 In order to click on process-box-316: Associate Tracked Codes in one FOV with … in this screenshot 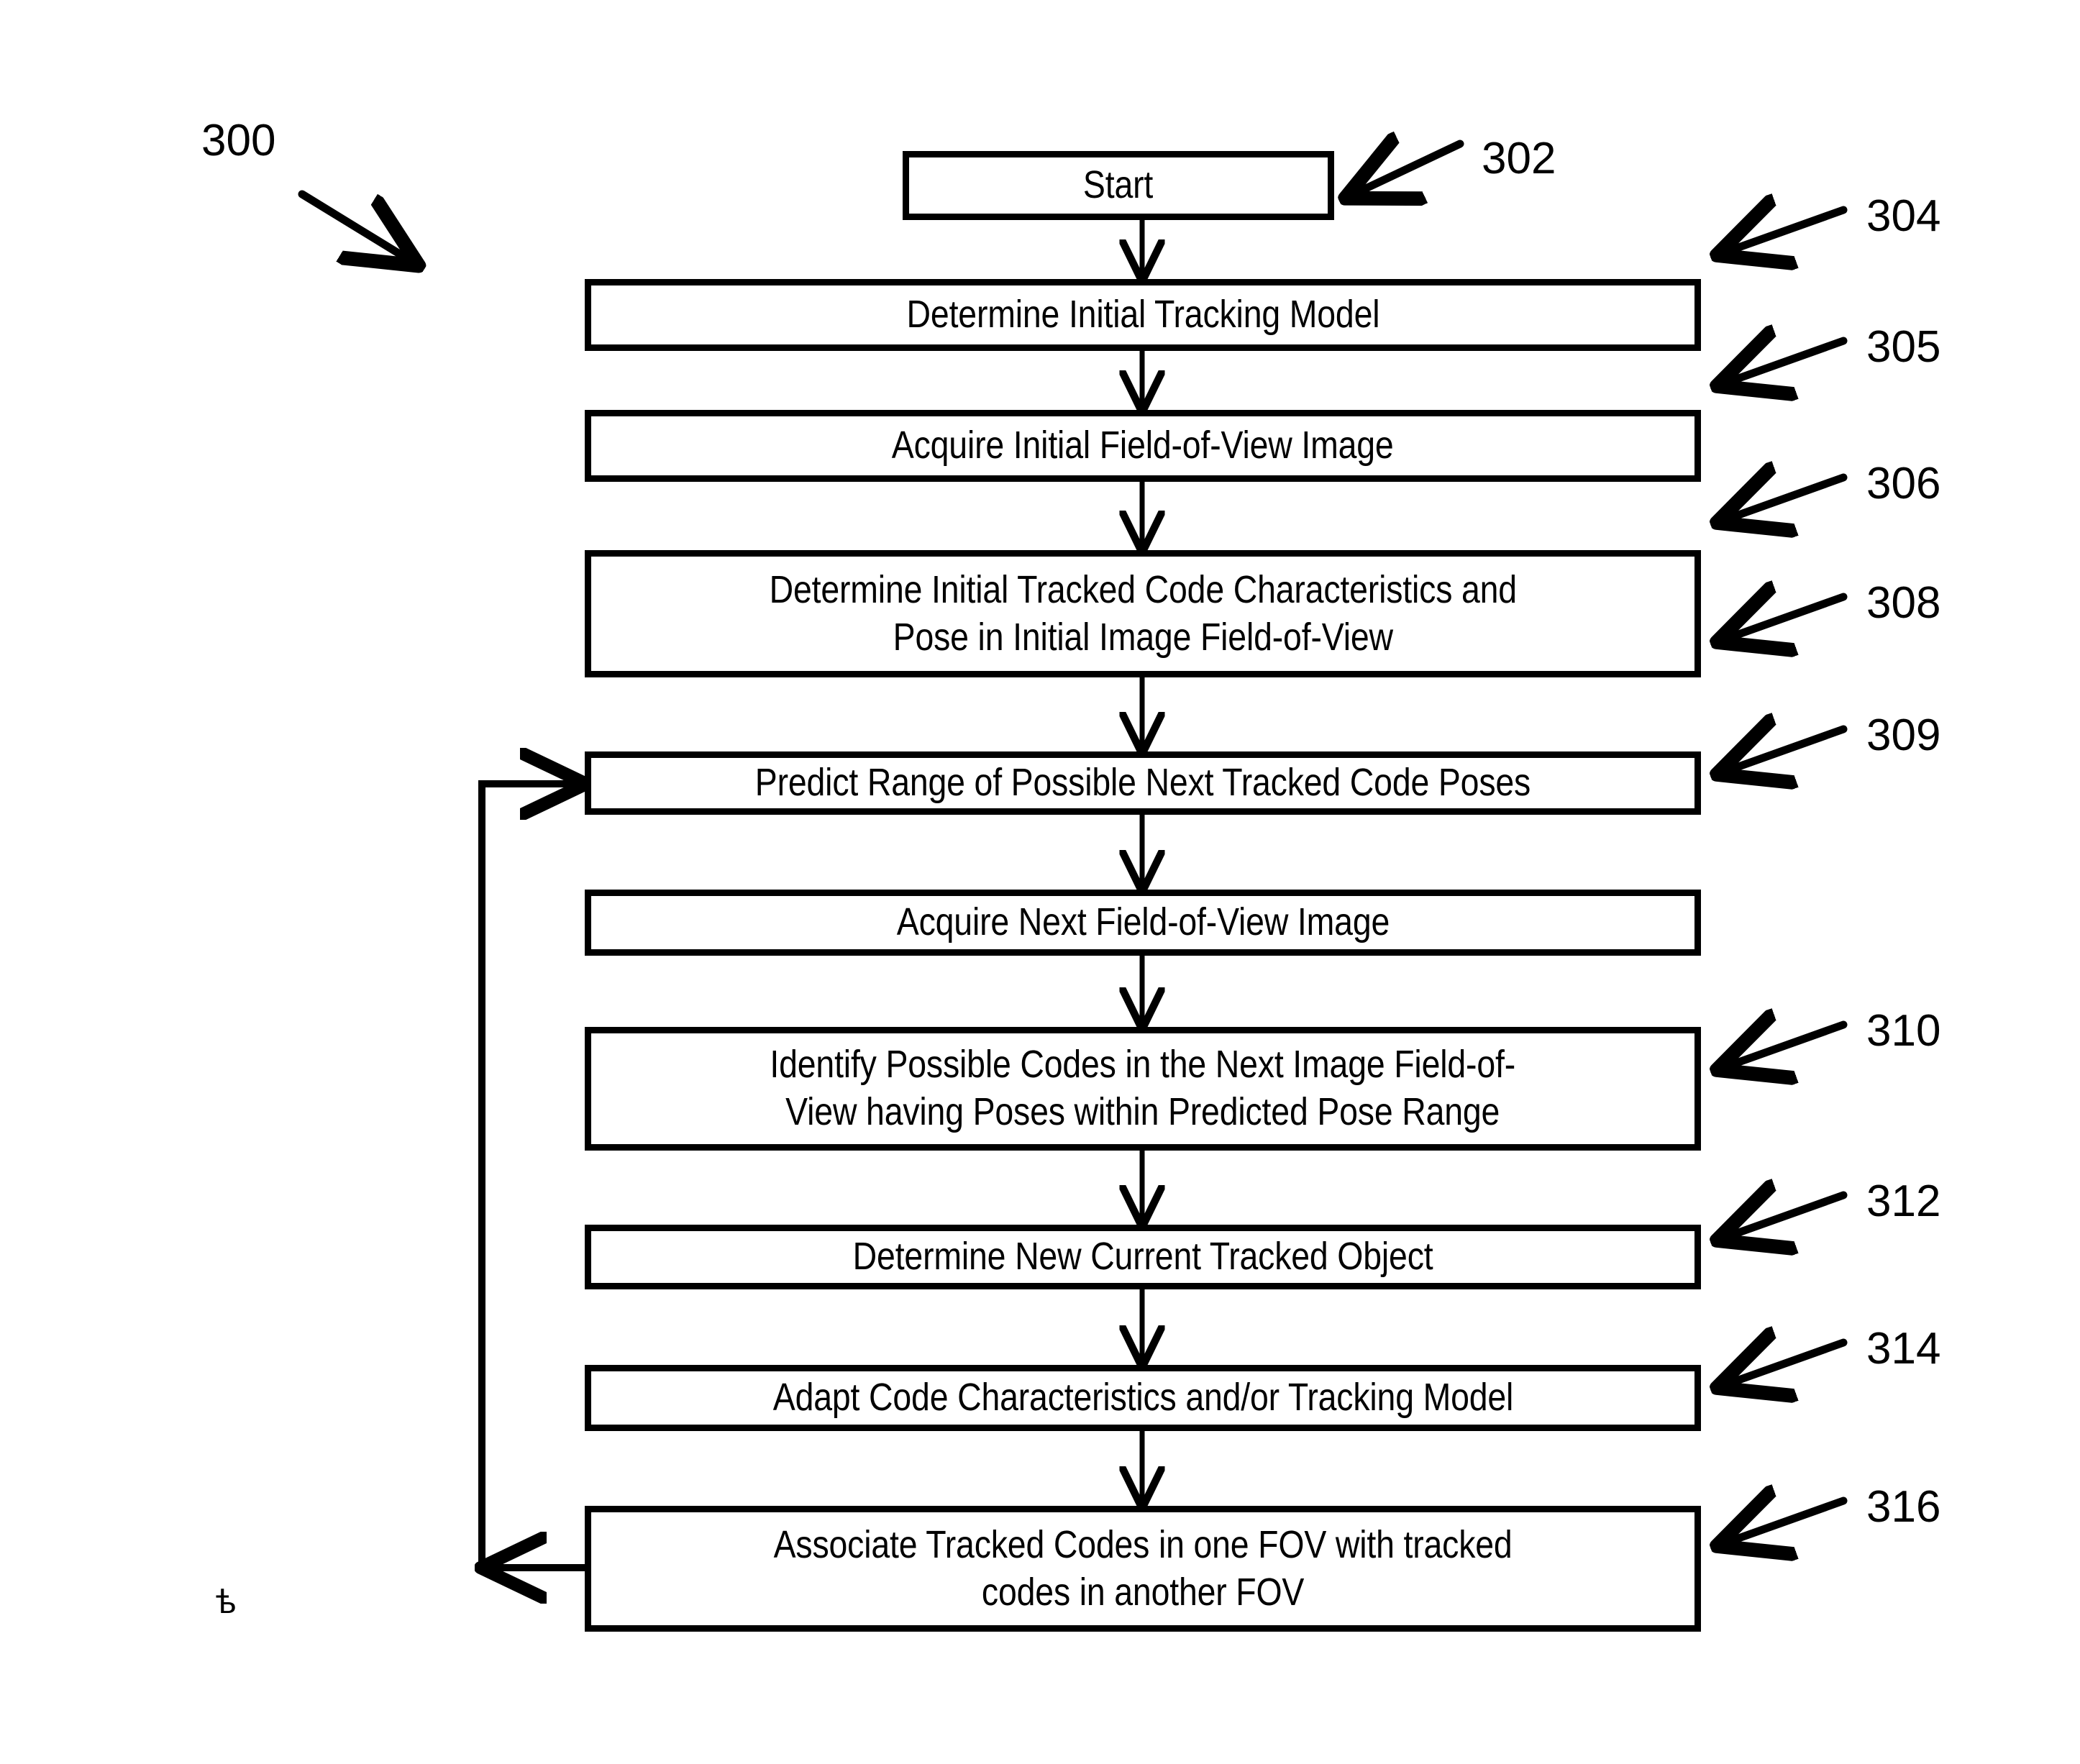, I will do `click(1143, 1569)`.